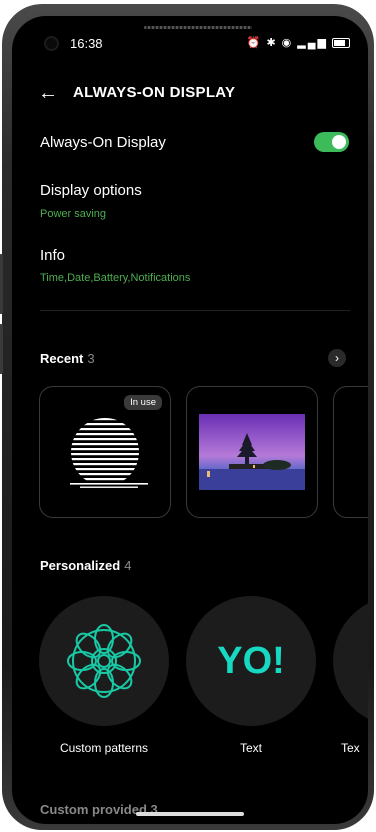 This screenshot has height=832, width=376. What do you see at coordinates (51, 43) in the screenshot?
I see `camera-icon` at bounding box center [51, 43].